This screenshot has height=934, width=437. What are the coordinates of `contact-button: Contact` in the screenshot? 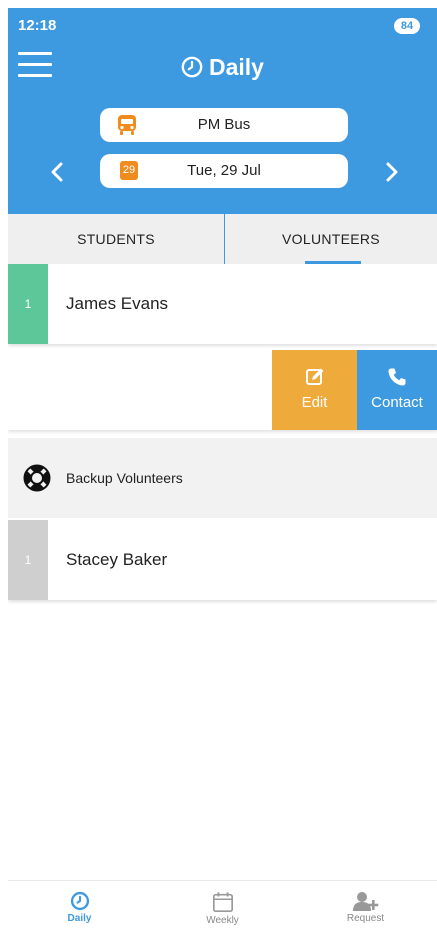 It's located at (397, 390).